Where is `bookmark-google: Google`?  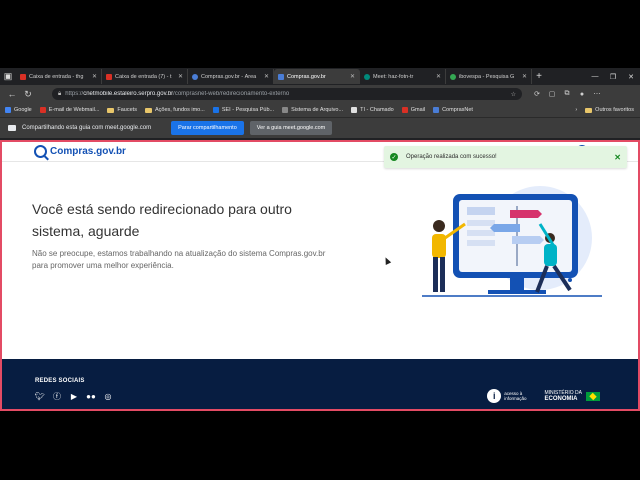
bookmark-google: Google is located at coordinates (18, 110).